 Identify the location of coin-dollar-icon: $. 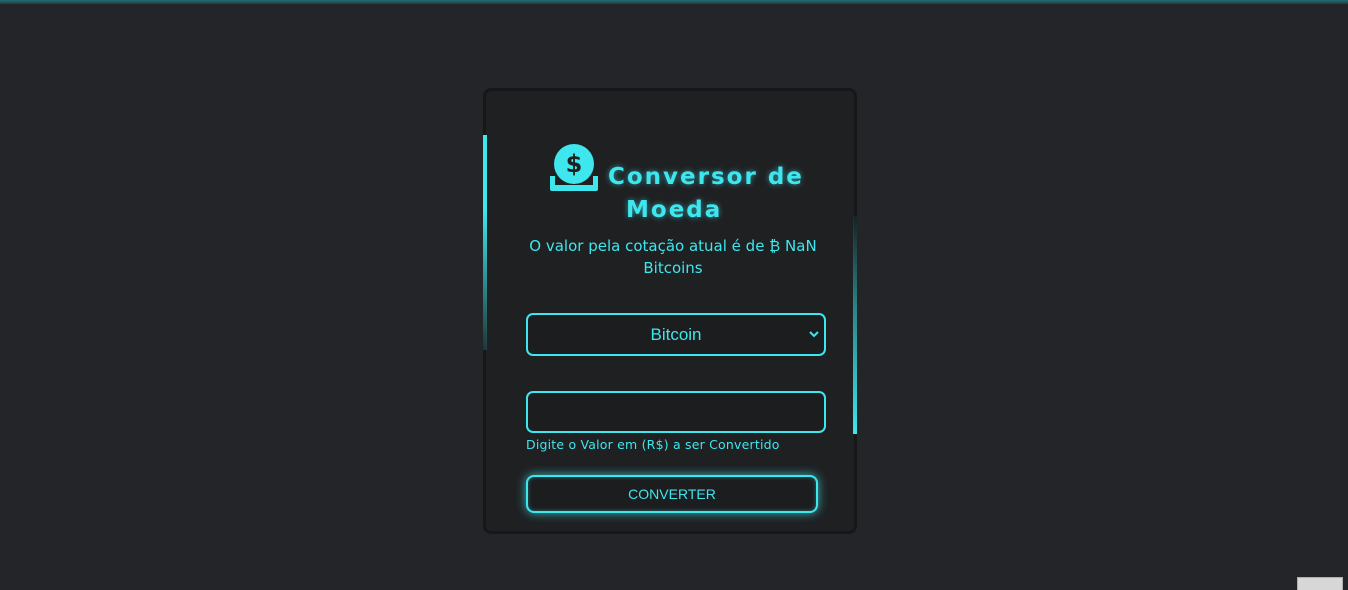
(574, 167).